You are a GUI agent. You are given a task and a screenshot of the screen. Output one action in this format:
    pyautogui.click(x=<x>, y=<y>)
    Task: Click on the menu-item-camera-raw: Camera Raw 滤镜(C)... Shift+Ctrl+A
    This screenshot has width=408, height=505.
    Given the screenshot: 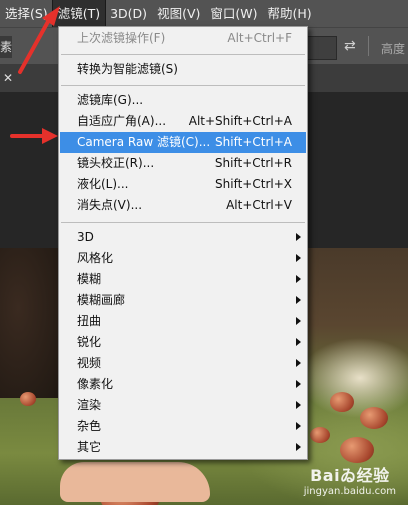 What is the action you would take?
    pyautogui.click(x=183, y=142)
    